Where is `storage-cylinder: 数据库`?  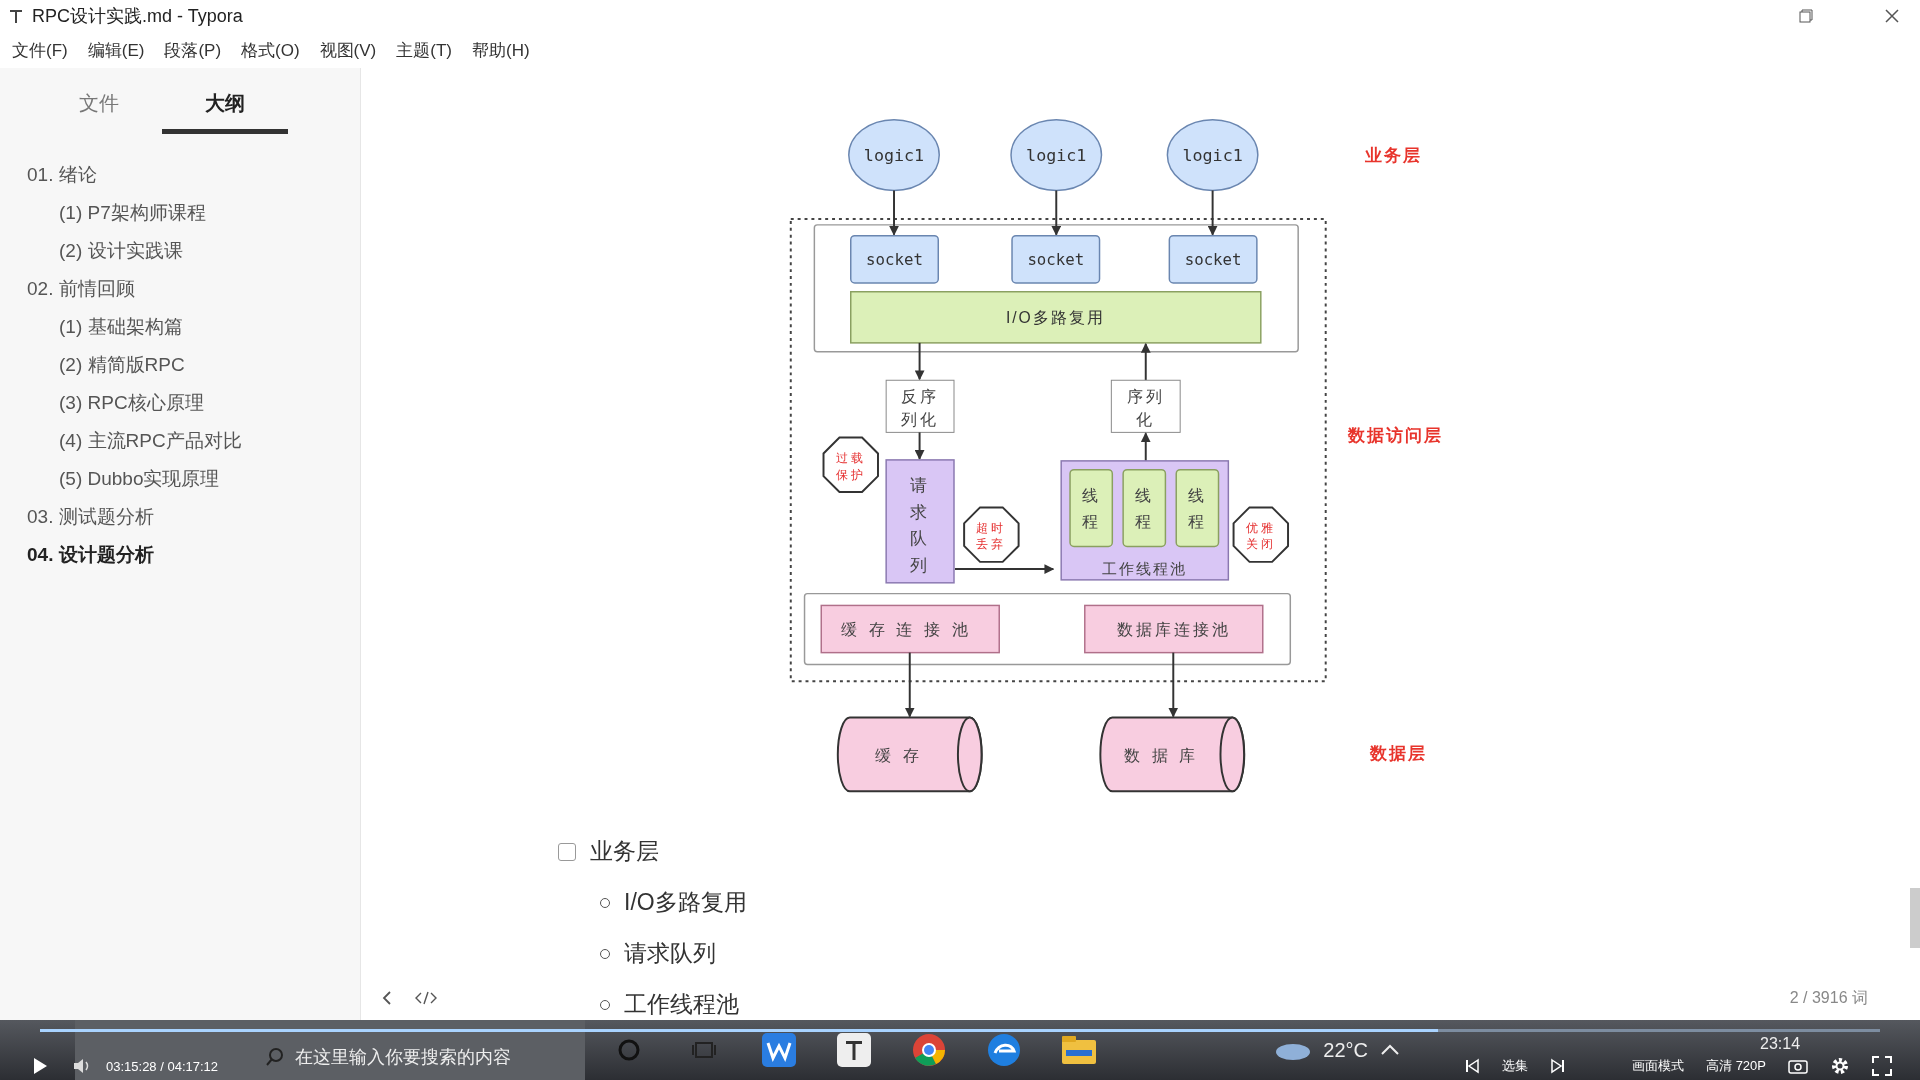
storage-cylinder: 数据库 is located at coordinates (1172, 754).